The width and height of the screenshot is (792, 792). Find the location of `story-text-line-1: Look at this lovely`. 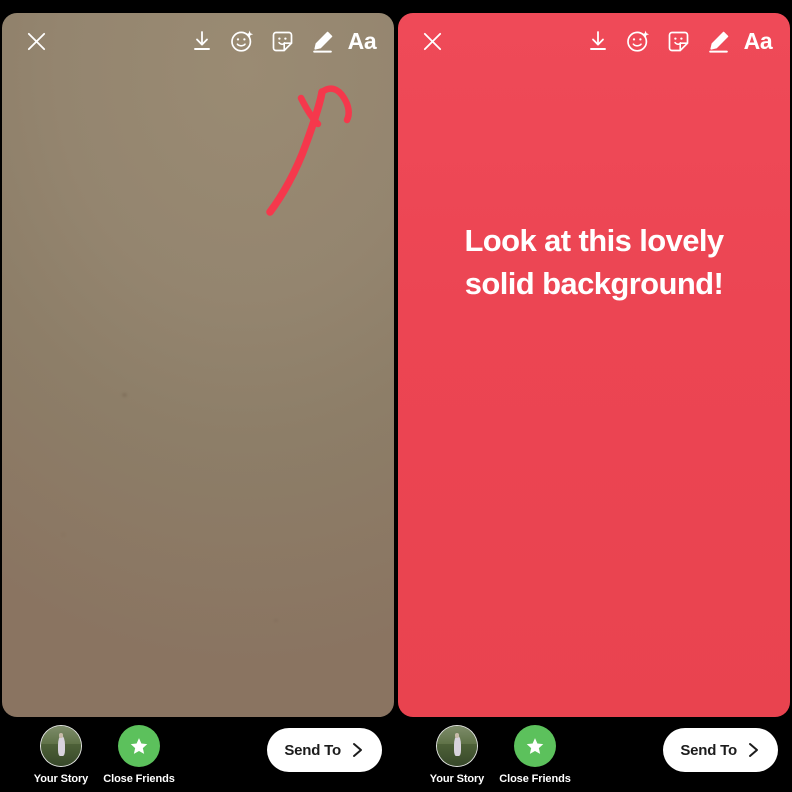

story-text-line-1: Look at this lovely is located at coordinates (594, 240).